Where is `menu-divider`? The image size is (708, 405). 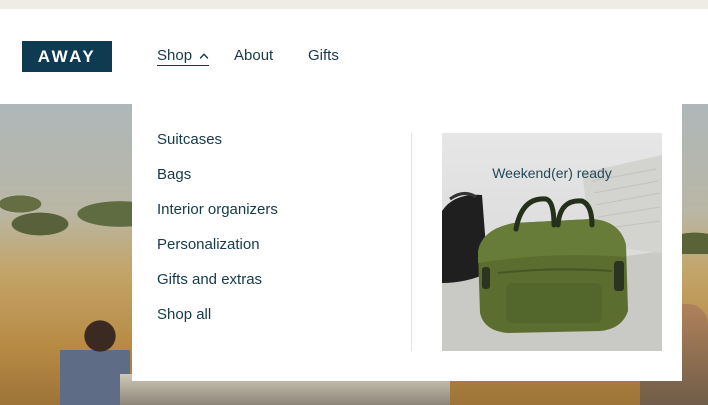 menu-divider is located at coordinates (411, 242).